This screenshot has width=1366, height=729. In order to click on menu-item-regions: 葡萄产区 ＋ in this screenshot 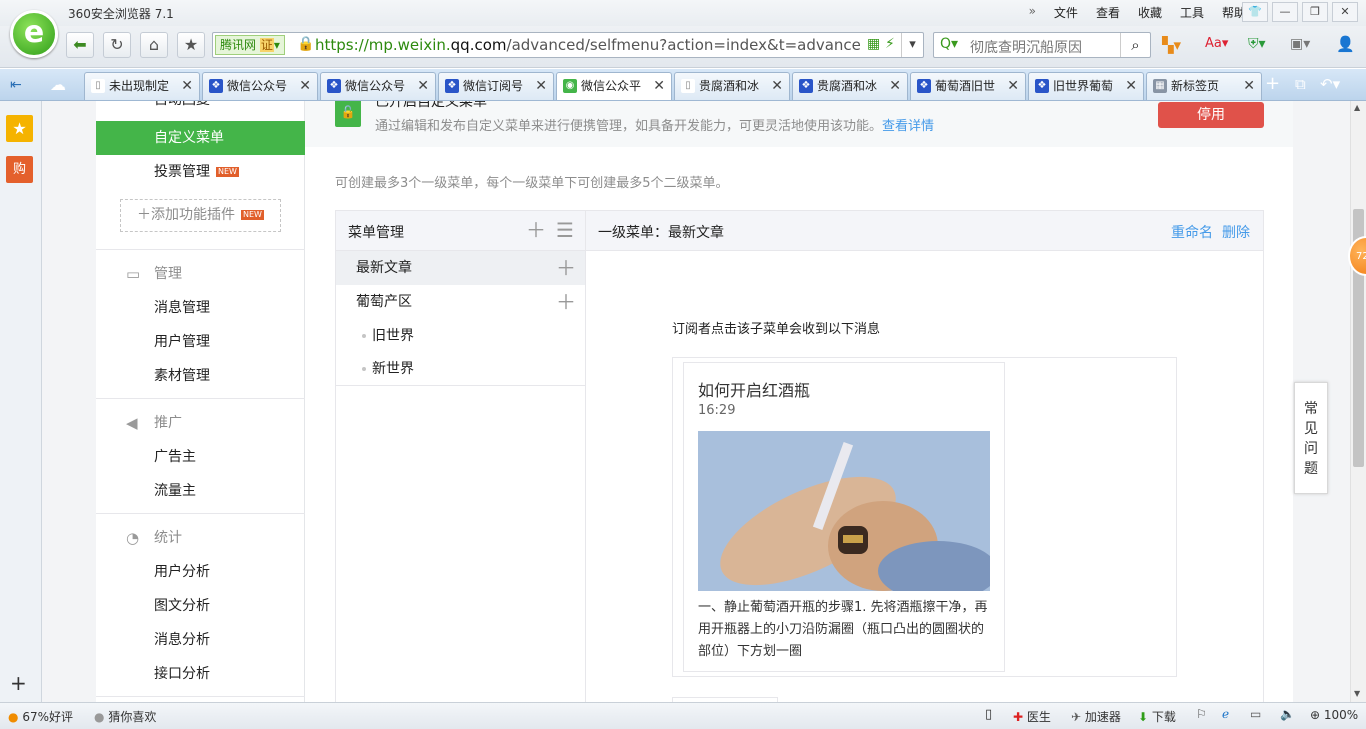, I will do `click(460, 302)`.